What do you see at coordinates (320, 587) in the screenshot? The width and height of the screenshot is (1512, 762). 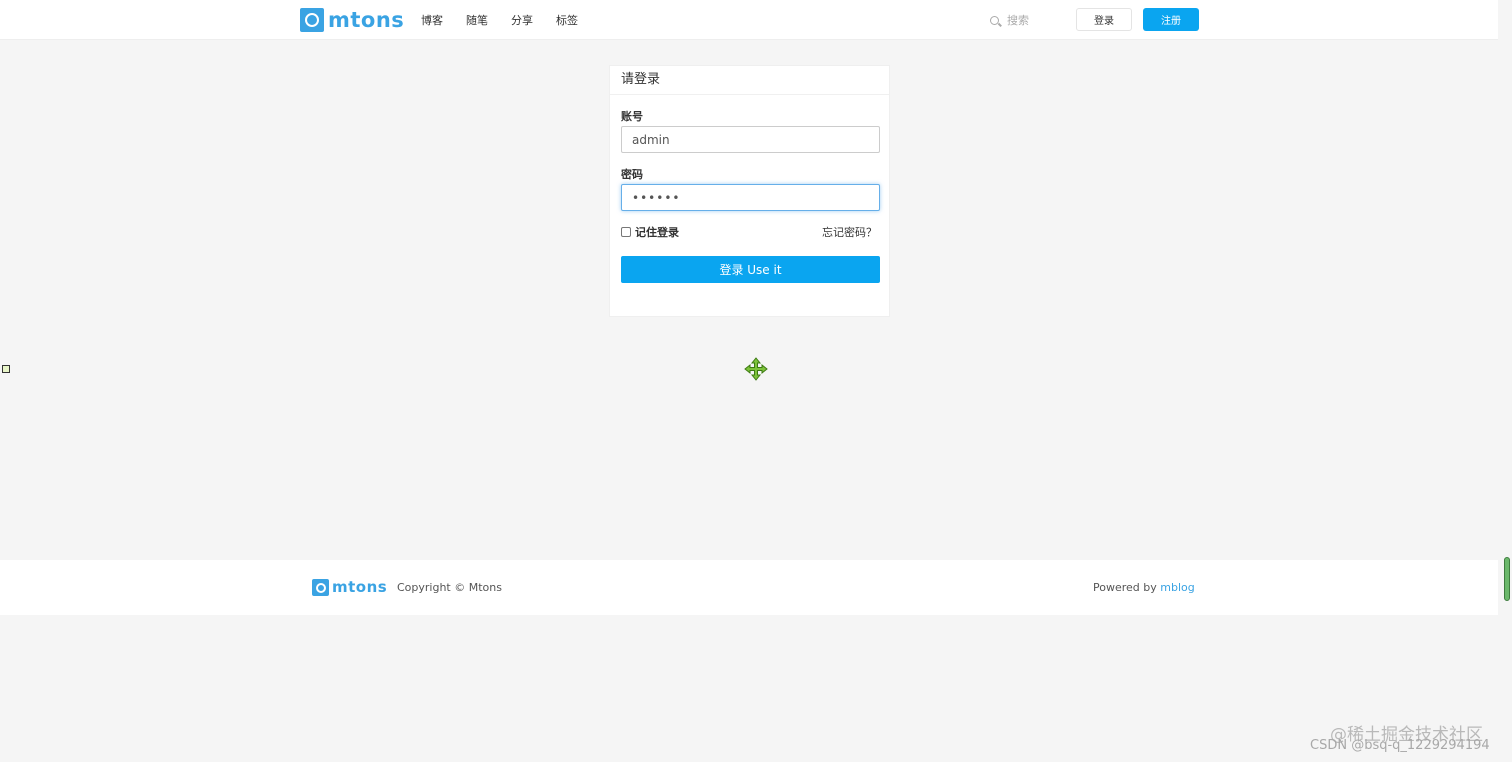 I see `footer-logo-mark-icon` at bounding box center [320, 587].